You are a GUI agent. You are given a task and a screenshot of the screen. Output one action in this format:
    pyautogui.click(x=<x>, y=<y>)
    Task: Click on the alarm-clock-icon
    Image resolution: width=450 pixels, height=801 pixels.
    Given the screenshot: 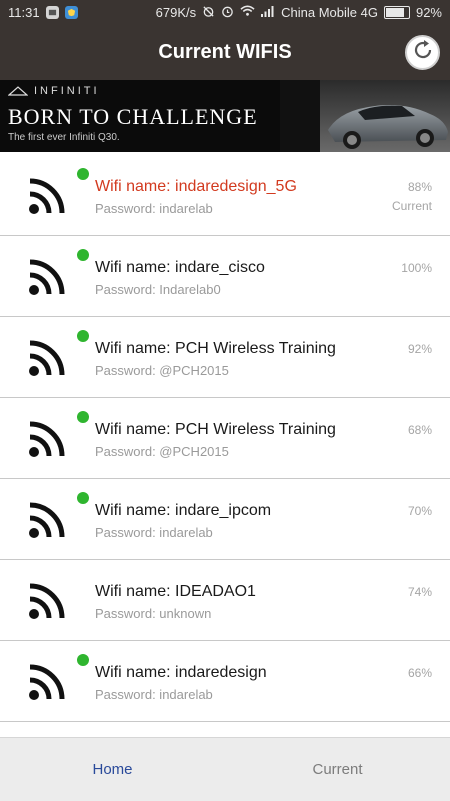 What is the action you would take?
    pyautogui.click(x=227, y=13)
    